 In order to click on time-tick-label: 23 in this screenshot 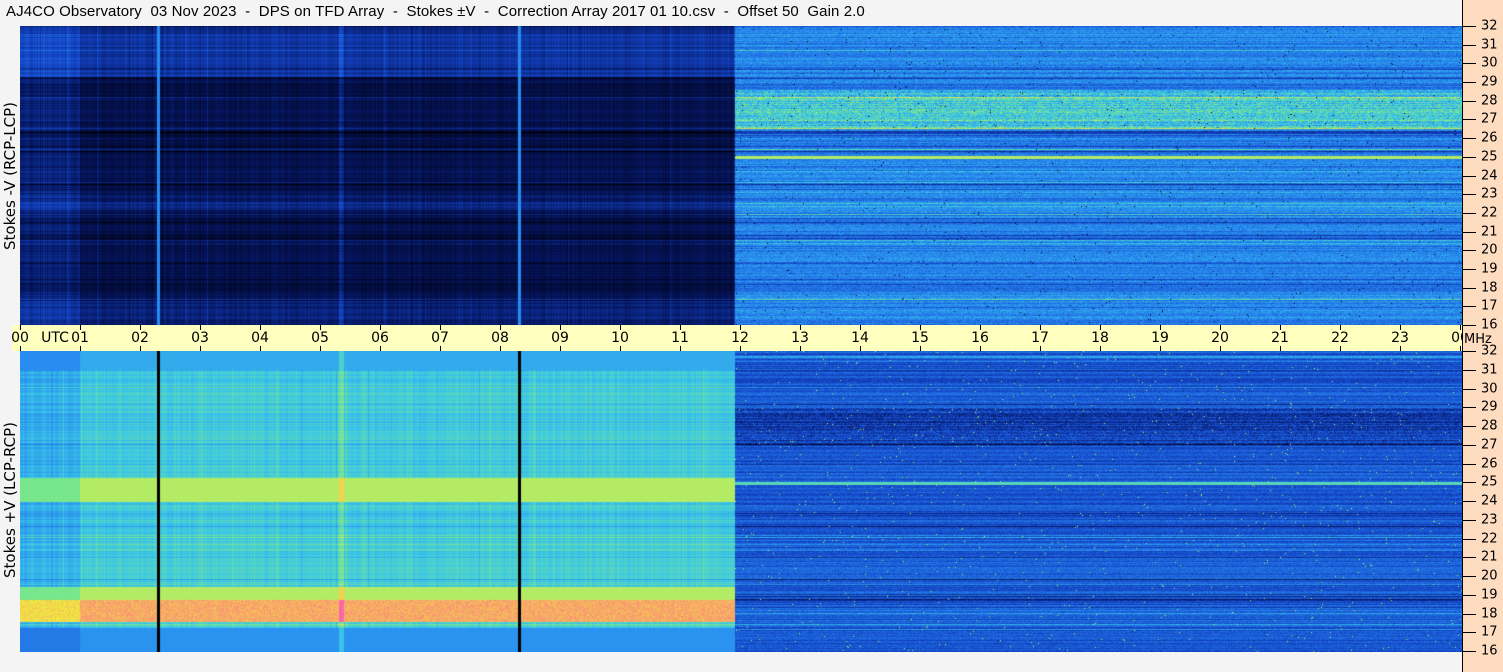, I will do `click(1400, 338)`.